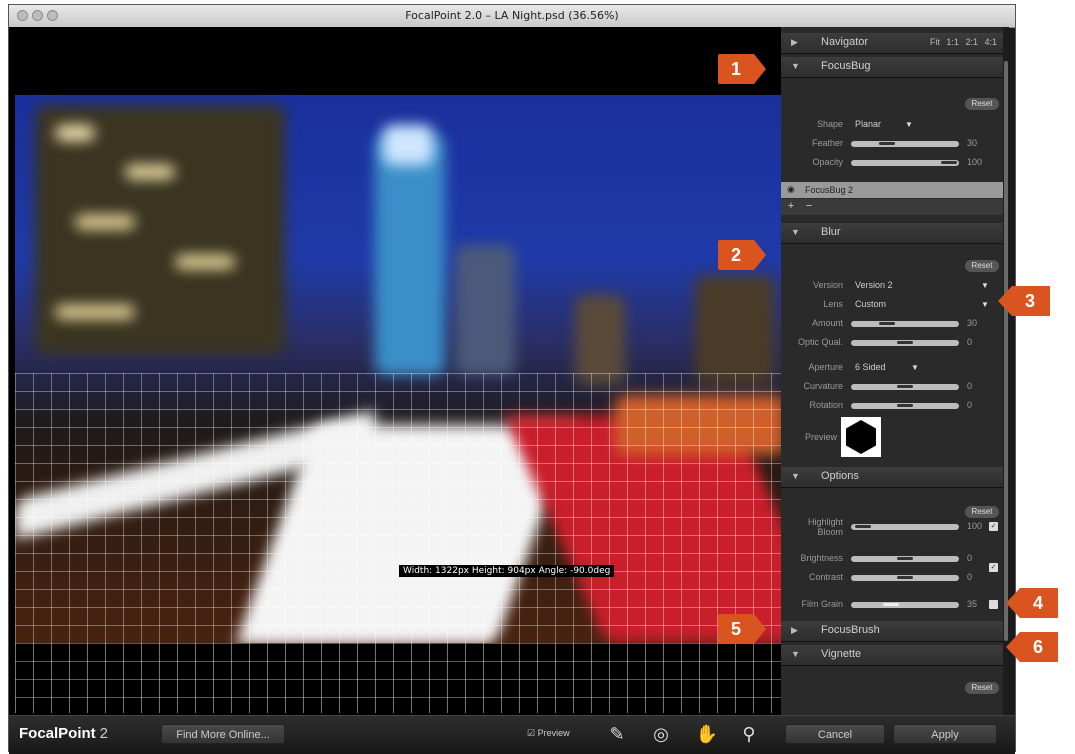  What do you see at coordinates (150, 172) in the screenshot?
I see `light-blob` at bounding box center [150, 172].